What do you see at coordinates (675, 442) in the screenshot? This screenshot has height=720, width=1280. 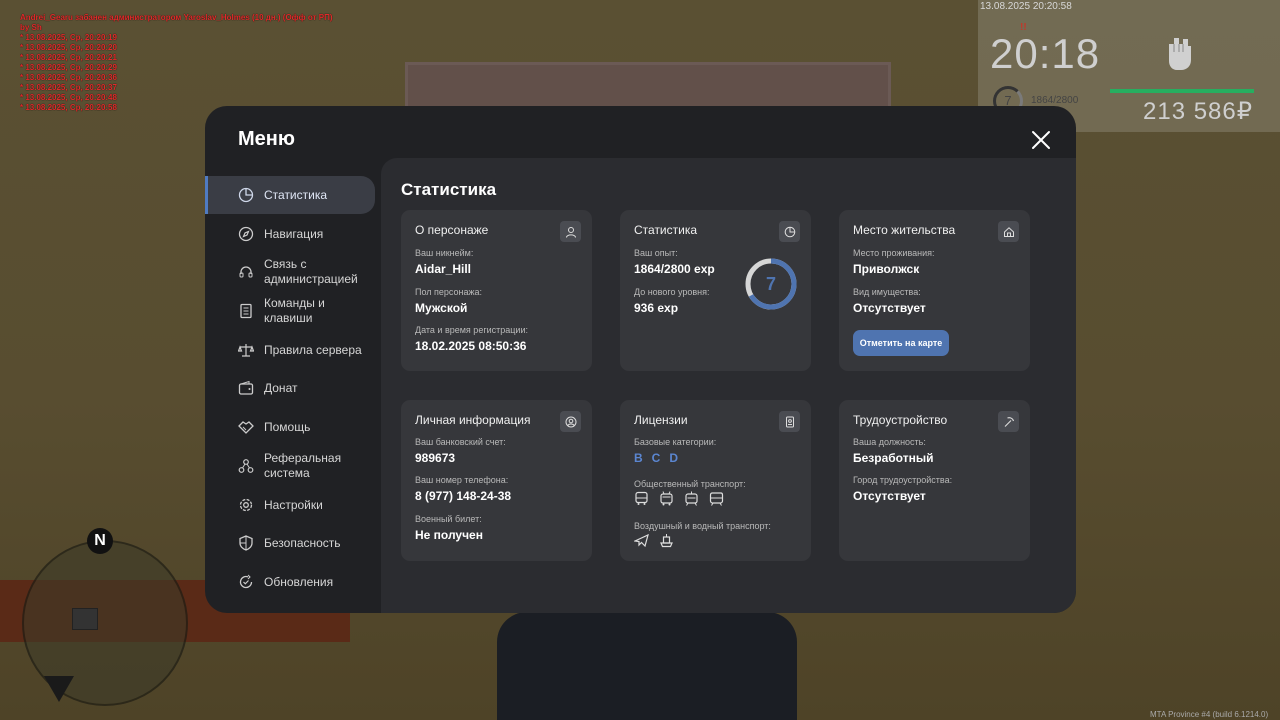 I see `base-categories-label: Базовые категории:` at bounding box center [675, 442].